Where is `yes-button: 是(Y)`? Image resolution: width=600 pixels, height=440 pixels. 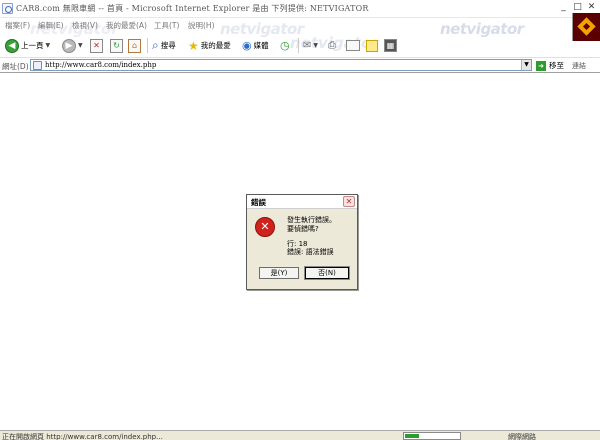
yes-button: 是(Y) is located at coordinates (279, 273).